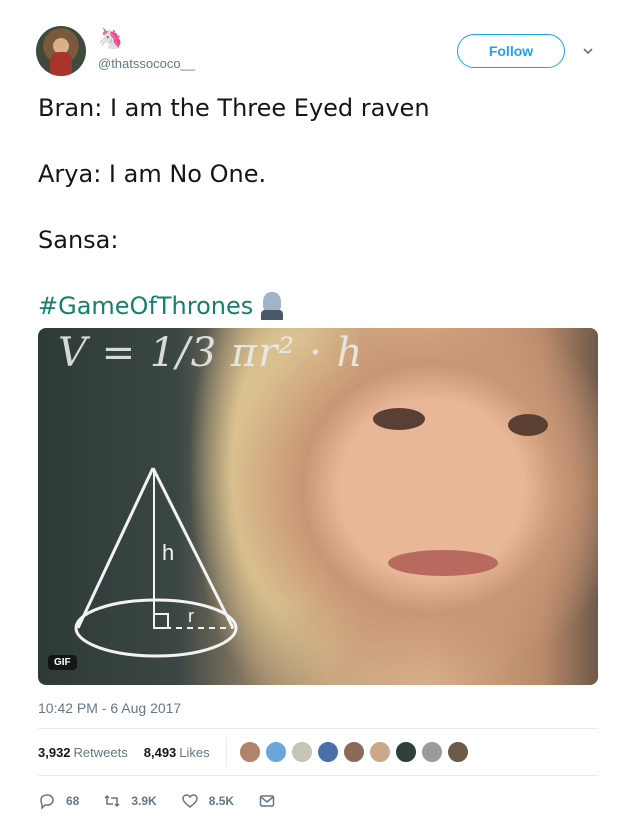 The width and height of the screenshot is (636, 830). I want to click on reply-count: 68, so click(73, 801).